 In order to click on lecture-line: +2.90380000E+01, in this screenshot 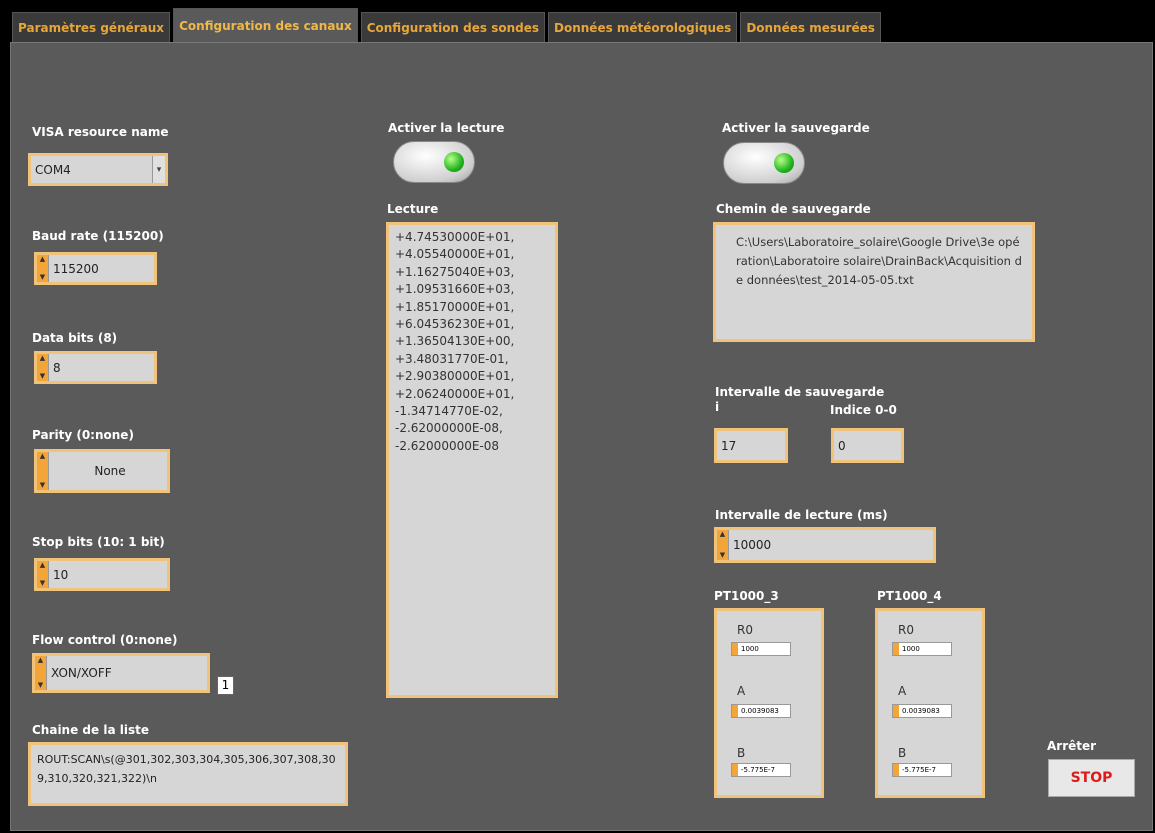, I will do `click(455, 376)`.